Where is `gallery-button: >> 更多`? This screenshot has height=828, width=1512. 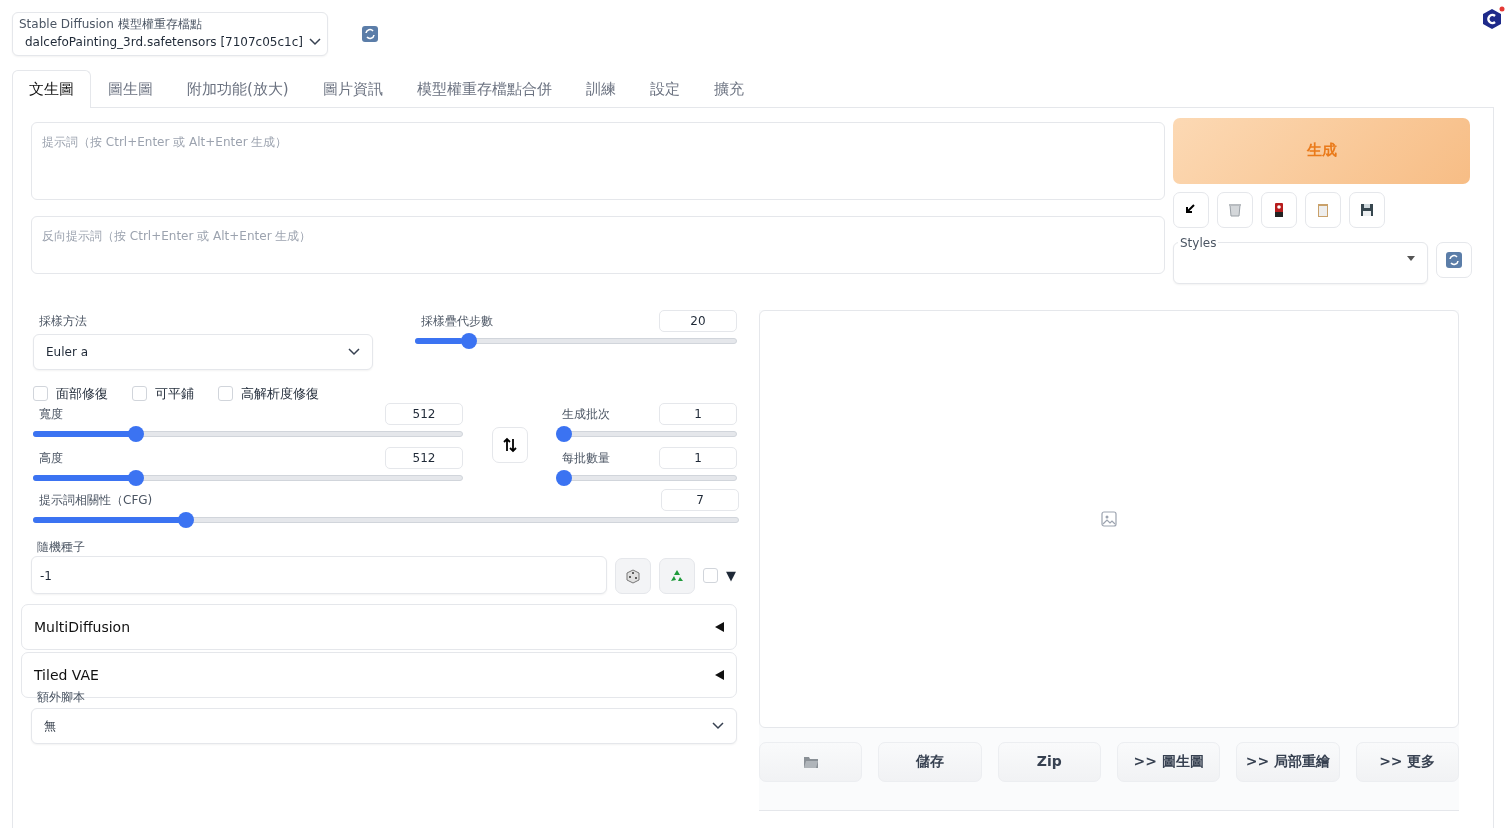
gallery-button: >> 更多 is located at coordinates (1407, 761).